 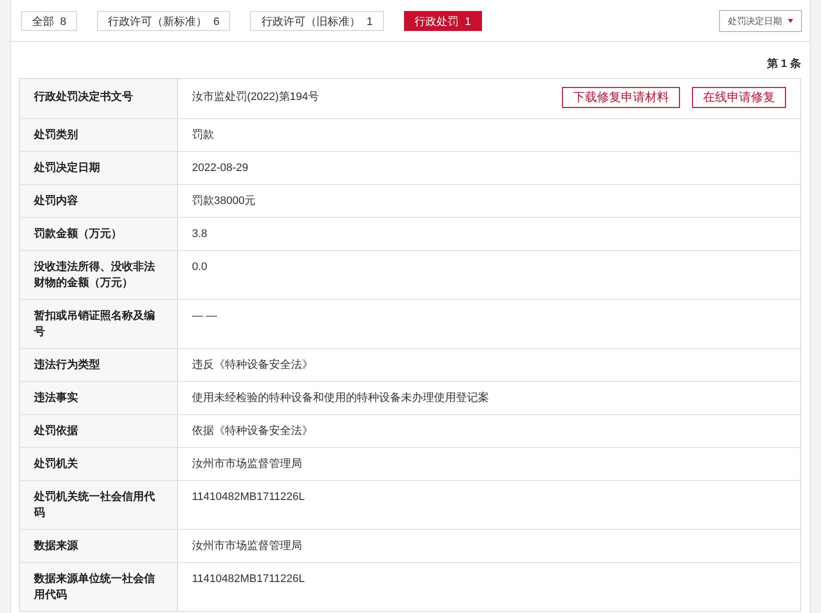 I want to click on field-value: 罚款, so click(x=203, y=135).